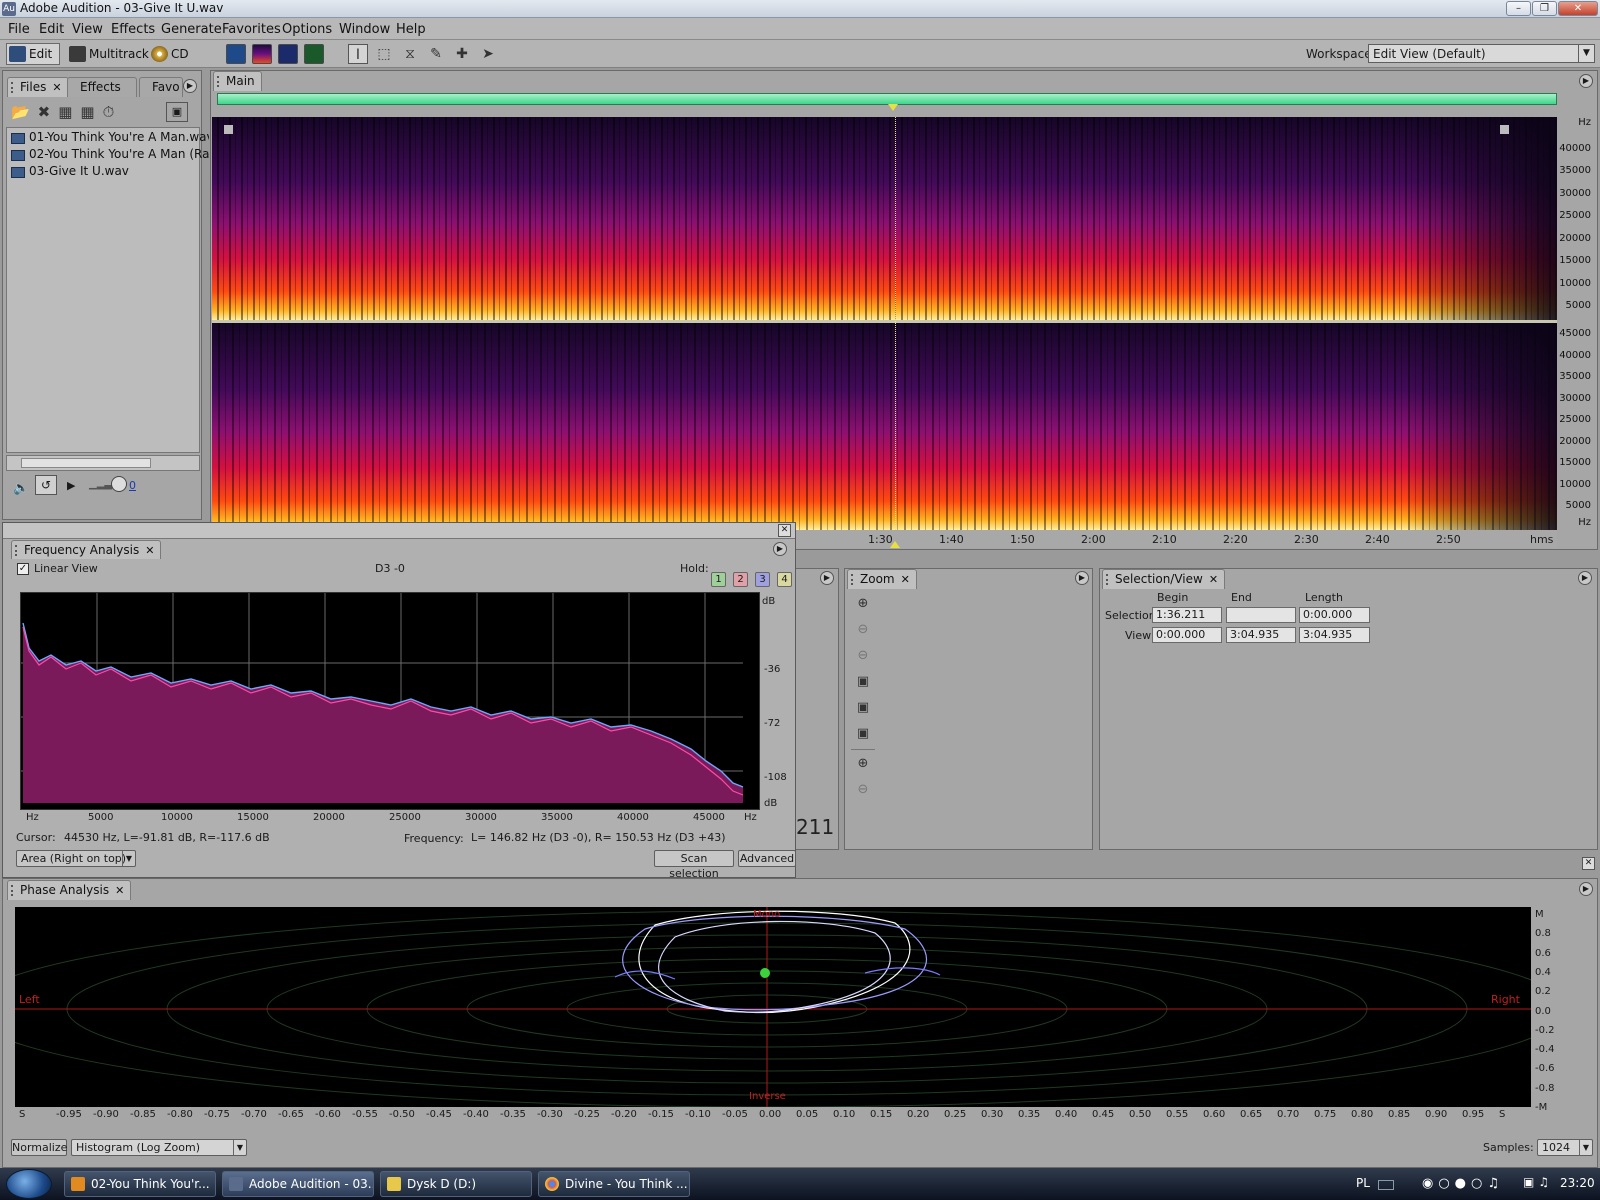 The width and height of the screenshot is (1600, 1200). What do you see at coordinates (863, 656) in the screenshot?
I see `zoom-out-full-icon: ⊖` at bounding box center [863, 656].